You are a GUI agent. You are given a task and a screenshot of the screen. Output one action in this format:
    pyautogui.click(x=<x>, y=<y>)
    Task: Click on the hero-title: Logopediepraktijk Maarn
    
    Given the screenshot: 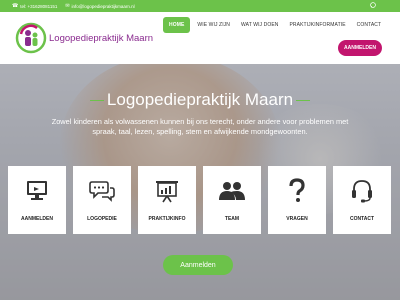 What is the action you would take?
    pyautogui.click(x=200, y=99)
    